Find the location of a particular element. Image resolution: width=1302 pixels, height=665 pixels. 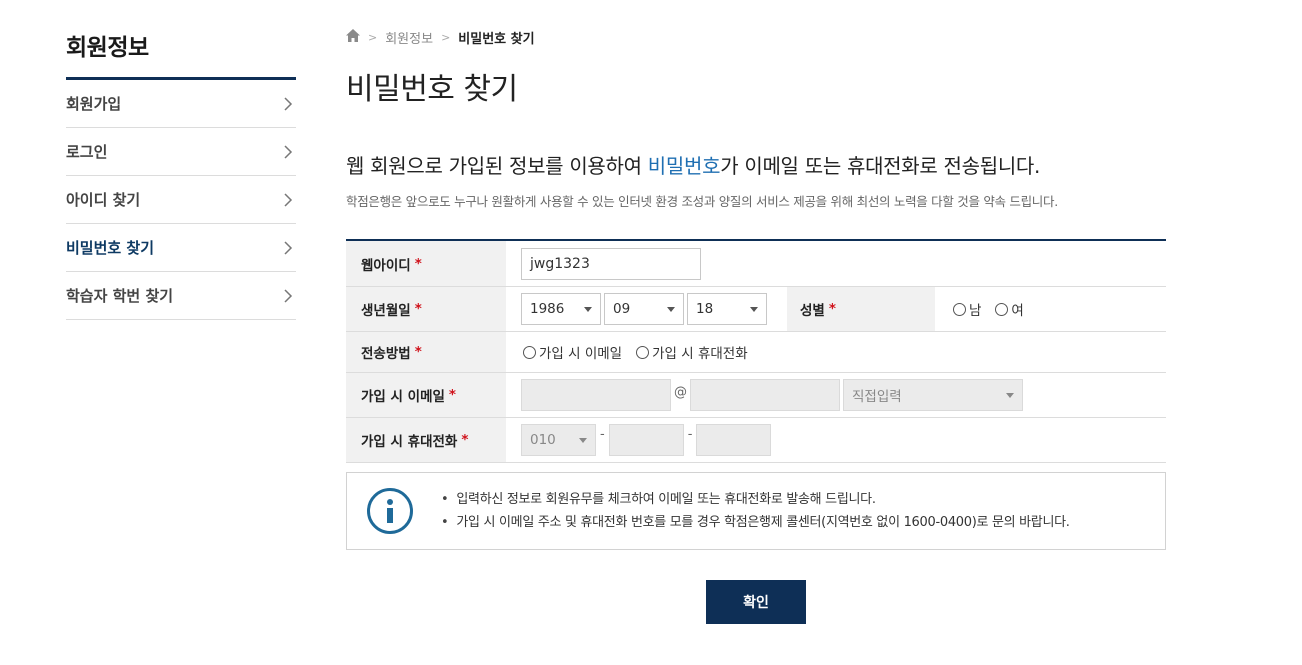

sidebar-item-find-id: 아이디 찾기 is located at coordinates (181, 200).